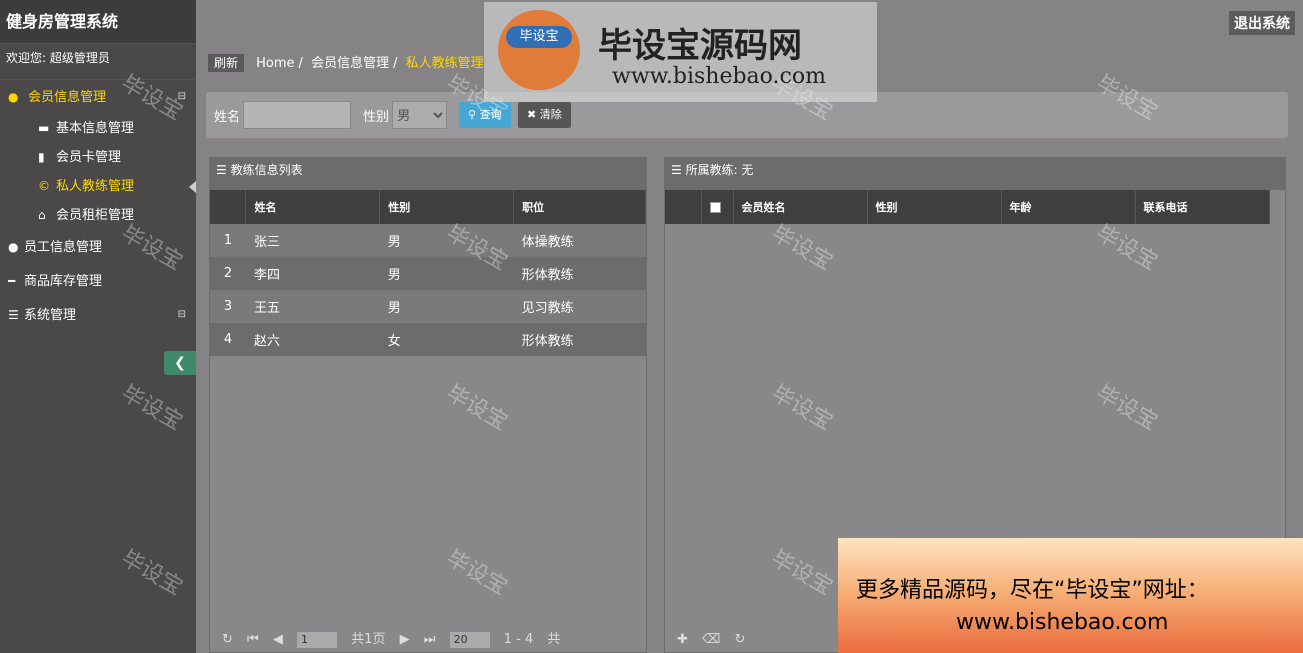 This screenshot has width=1303, height=653. Describe the element at coordinates (428, 339) in the screenshot. I see `table-row: 4 赵六女形体教练` at that location.